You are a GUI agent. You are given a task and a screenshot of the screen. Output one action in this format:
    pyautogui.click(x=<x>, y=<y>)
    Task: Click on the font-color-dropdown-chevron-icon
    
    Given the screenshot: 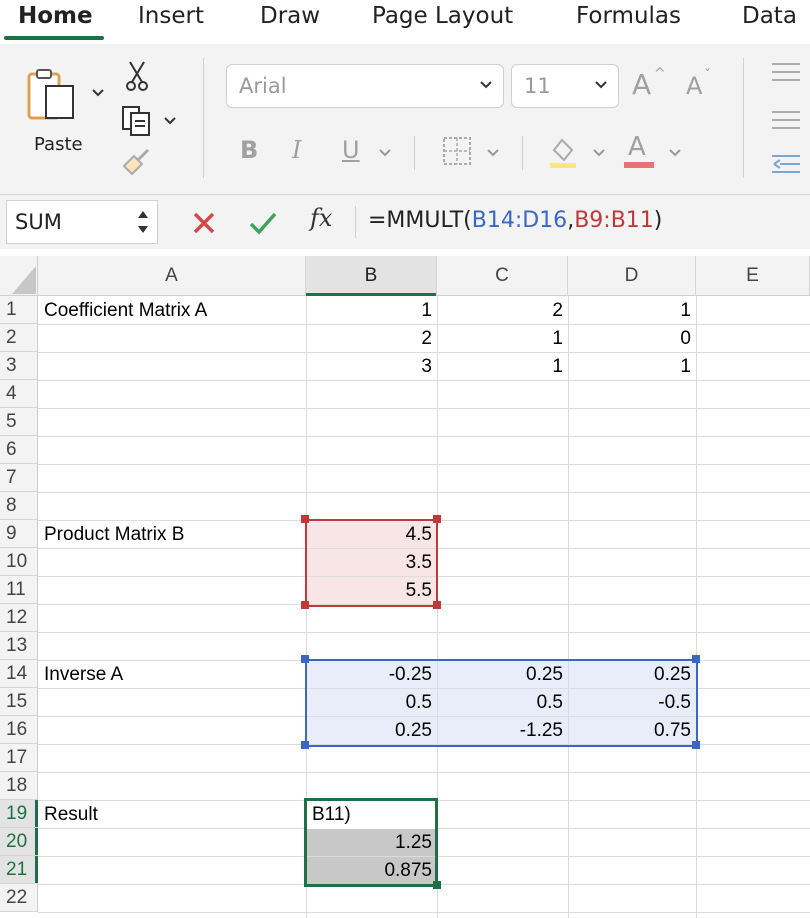 What is the action you would take?
    pyautogui.click(x=675, y=153)
    